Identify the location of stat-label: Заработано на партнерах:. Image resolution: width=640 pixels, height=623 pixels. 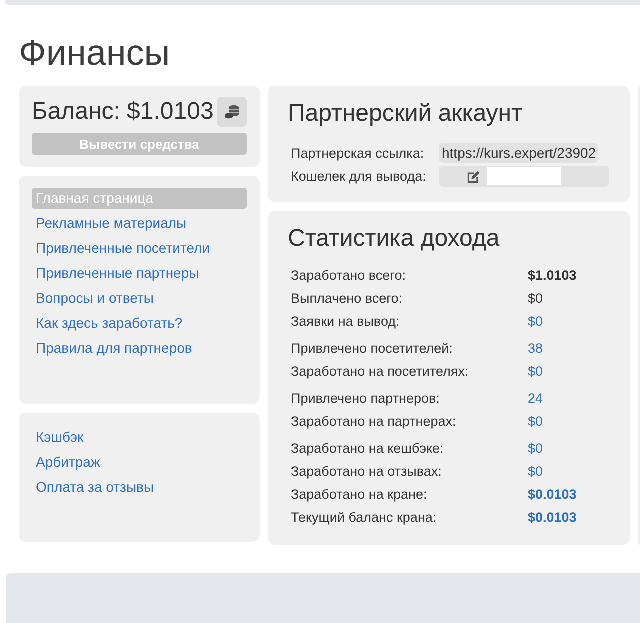
(374, 421).